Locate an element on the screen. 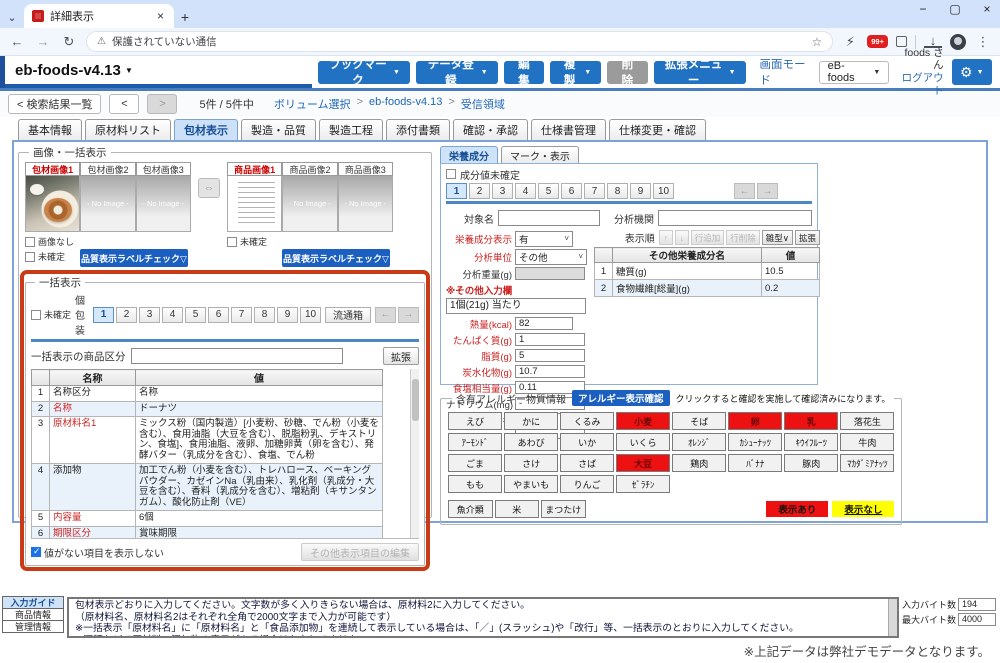  table-row: 5 内容量 6個 is located at coordinates (207, 518).